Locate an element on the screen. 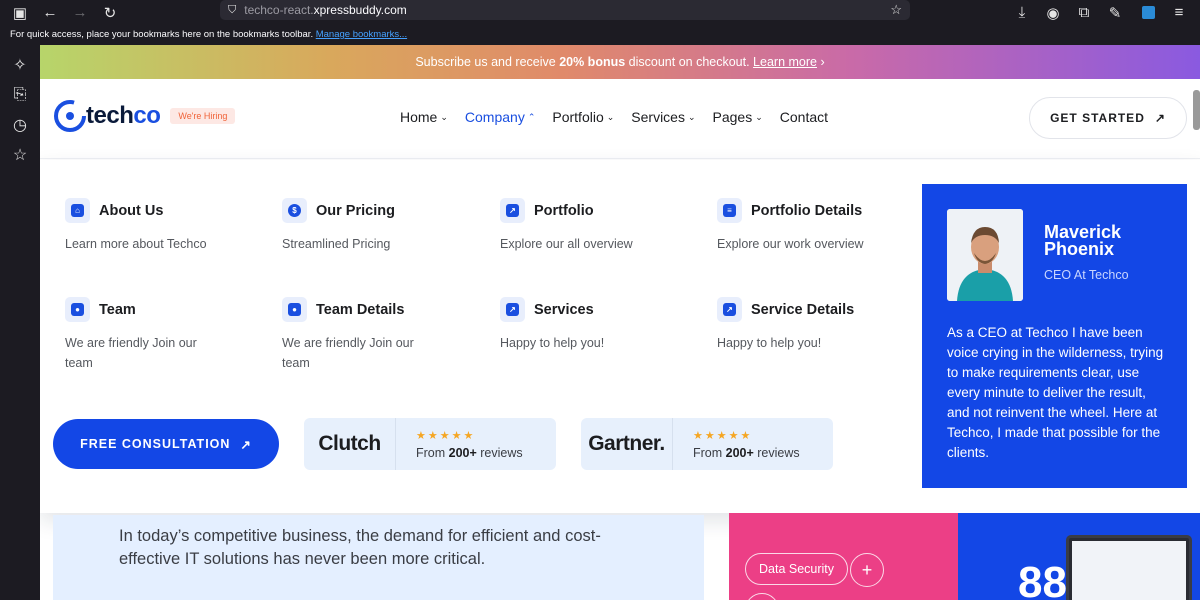 This screenshot has height=600, width=1200. menu-item-portfolio: ↗ Portfolio Explore our all overview is located at coordinates (590, 226).